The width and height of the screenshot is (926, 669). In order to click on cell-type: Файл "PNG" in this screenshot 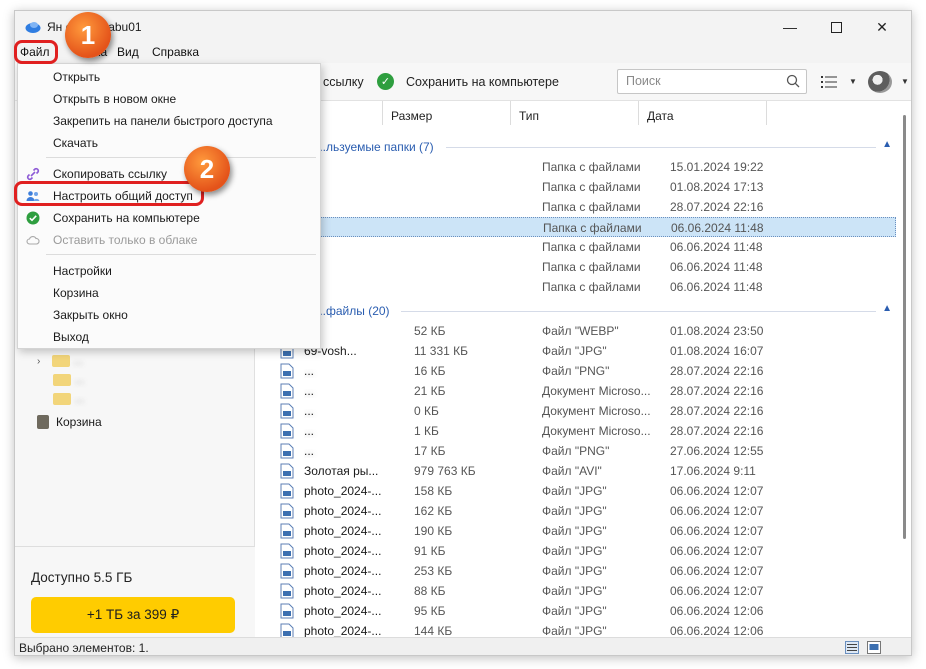, I will do `click(576, 371)`.